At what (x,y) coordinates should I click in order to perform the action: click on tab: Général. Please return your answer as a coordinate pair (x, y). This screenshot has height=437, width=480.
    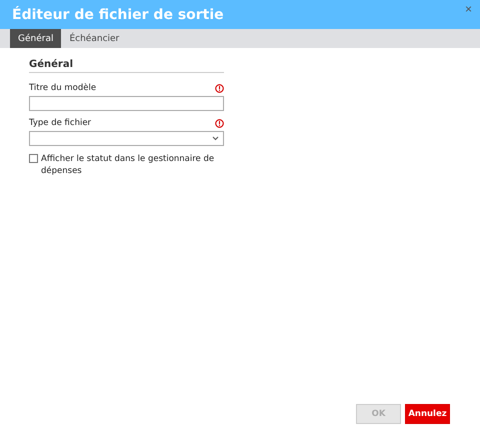
    Looking at the image, I should click on (36, 38).